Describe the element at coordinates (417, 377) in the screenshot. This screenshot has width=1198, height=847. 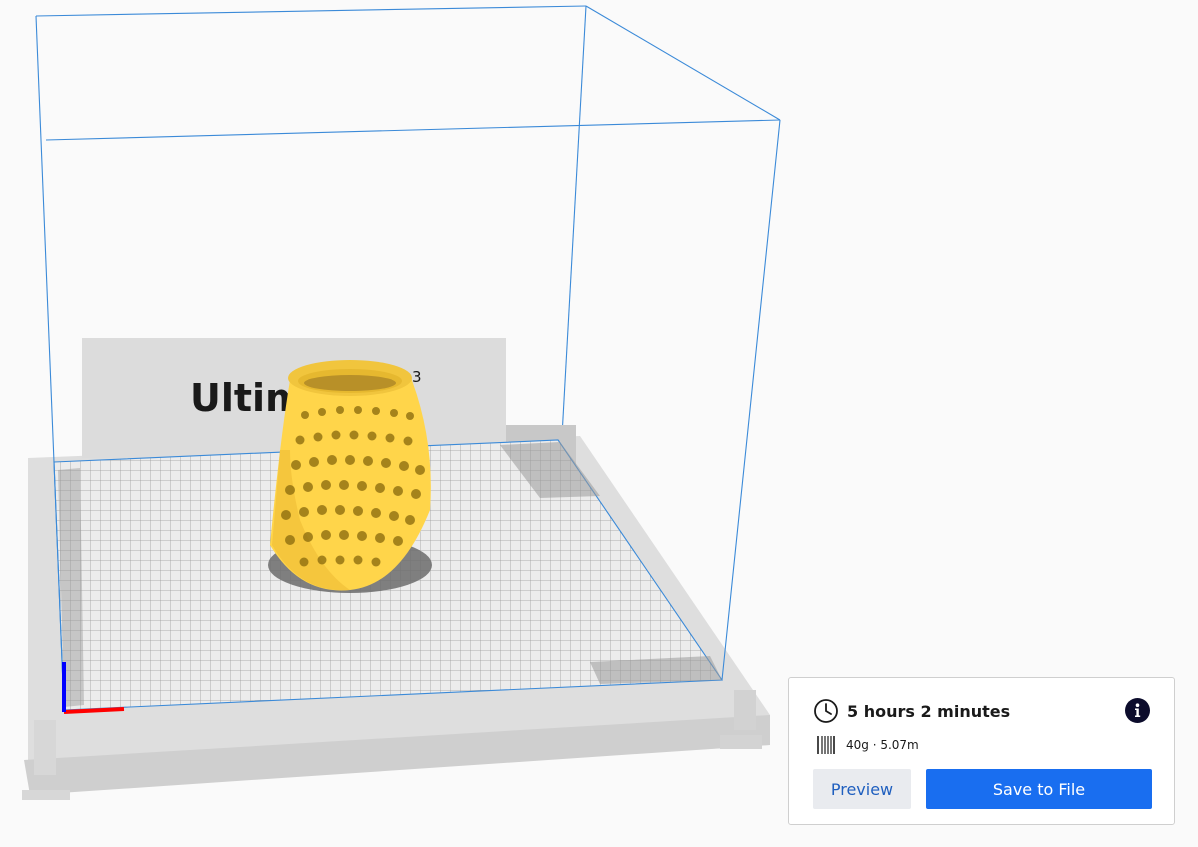
I see `printer-logo-superscript: 3` at that location.